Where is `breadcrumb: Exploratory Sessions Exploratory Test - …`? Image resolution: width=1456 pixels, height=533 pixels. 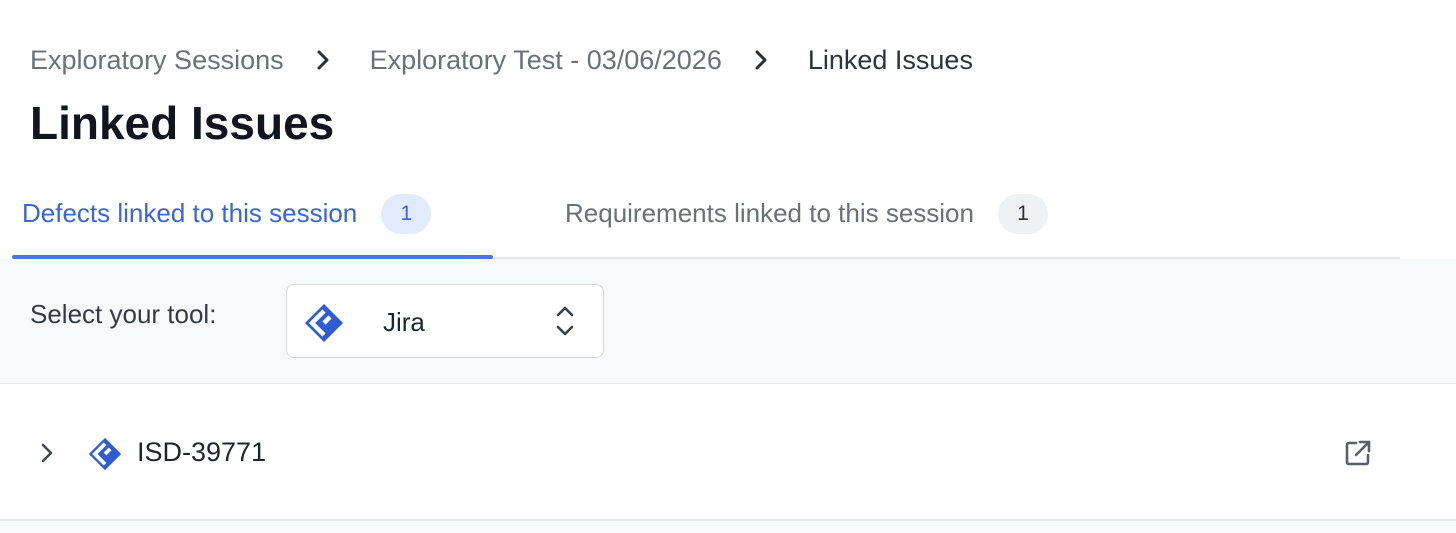
breadcrumb: Exploratory Sessions Exploratory Test - … is located at coordinates (501, 60).